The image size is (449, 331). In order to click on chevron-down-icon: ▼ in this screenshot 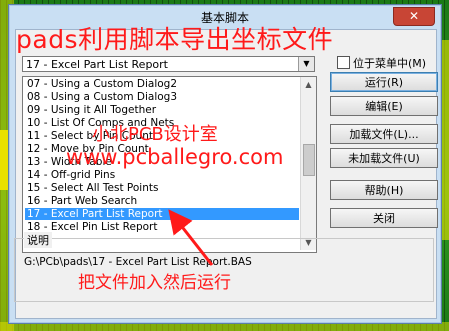, I will do `click(306, 64)`.